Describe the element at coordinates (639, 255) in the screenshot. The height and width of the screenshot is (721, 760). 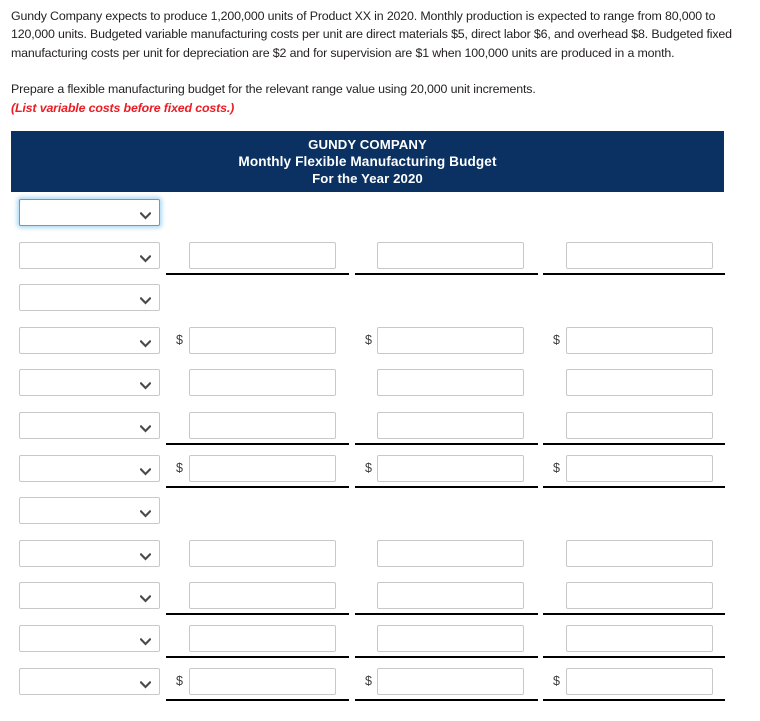
I see `amount-input-r2-c3` at that location.